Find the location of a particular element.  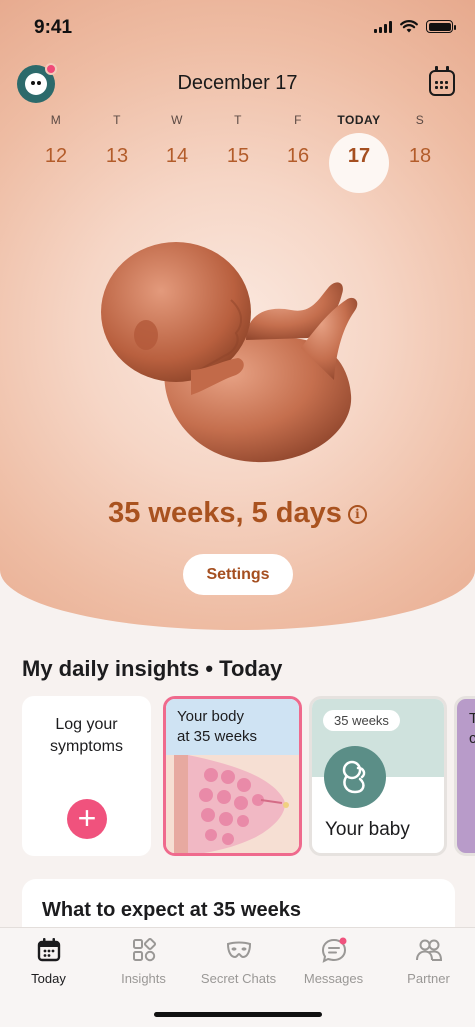

what-to-expect-title: What to expect at 35 weeks is located at coordinates (171, 910).